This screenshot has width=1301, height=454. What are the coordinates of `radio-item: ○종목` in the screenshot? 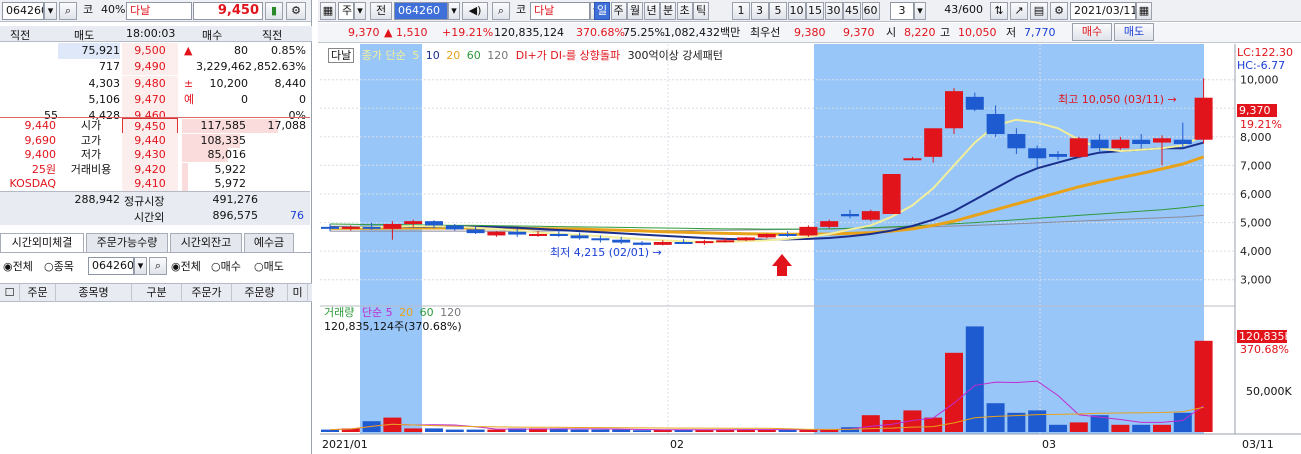 It's located at (59, 266).